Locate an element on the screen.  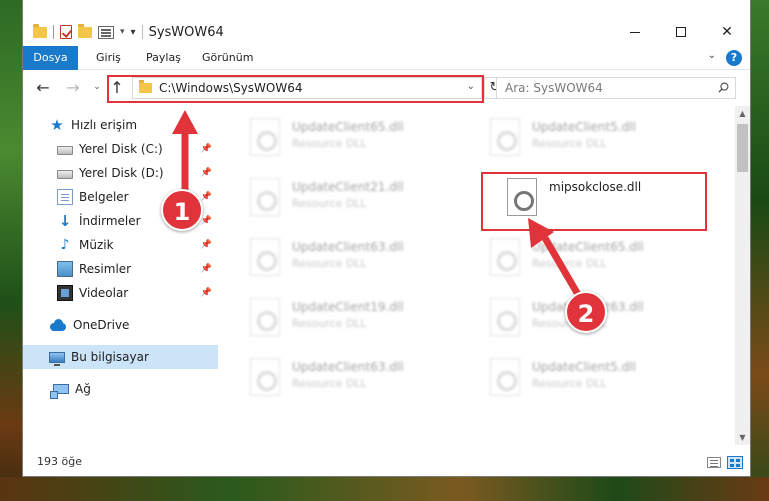
tab-share: Paylaş is located at coordinates (163, 58).